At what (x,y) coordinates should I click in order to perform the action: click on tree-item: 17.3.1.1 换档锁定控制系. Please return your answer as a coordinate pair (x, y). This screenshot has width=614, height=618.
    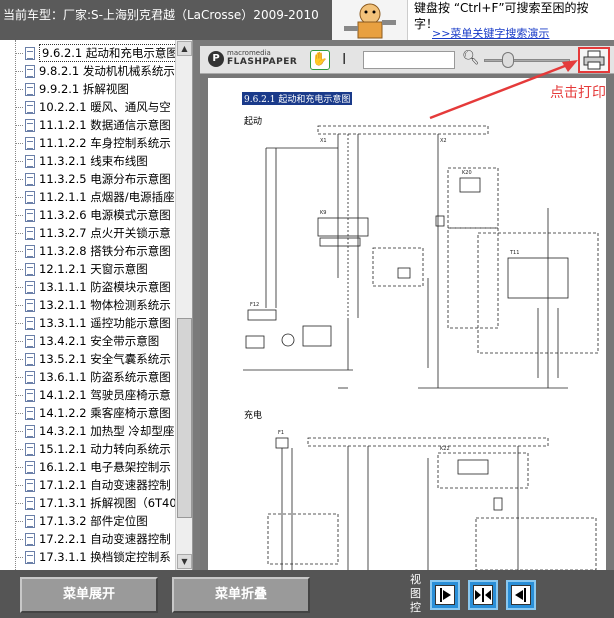
    Looking at the image, I should click on (93, 557).